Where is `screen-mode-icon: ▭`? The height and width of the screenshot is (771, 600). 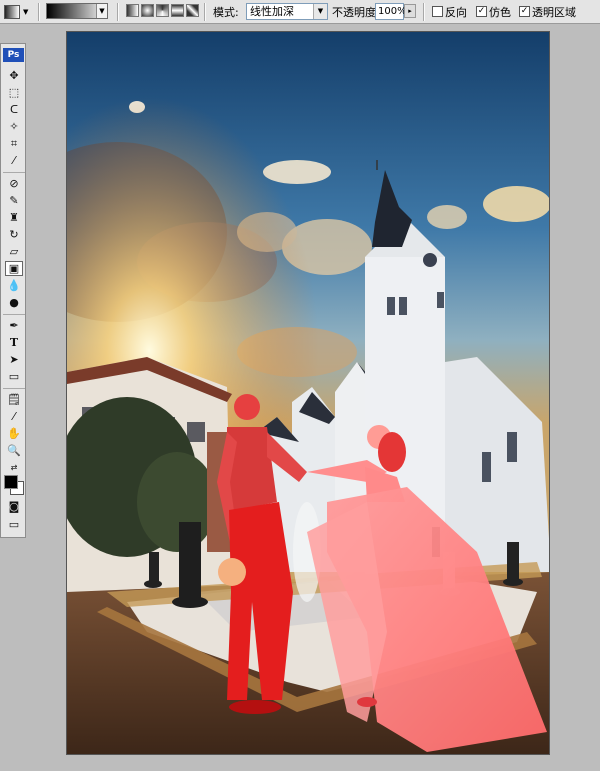
screen-mode-icon: ▭ is located at coordinates (14, 524).